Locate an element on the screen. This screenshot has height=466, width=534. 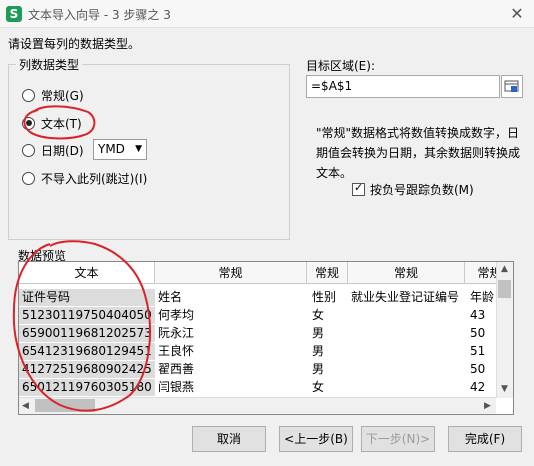
table-cell: 证件号码 is located at coordinates (87, 297).